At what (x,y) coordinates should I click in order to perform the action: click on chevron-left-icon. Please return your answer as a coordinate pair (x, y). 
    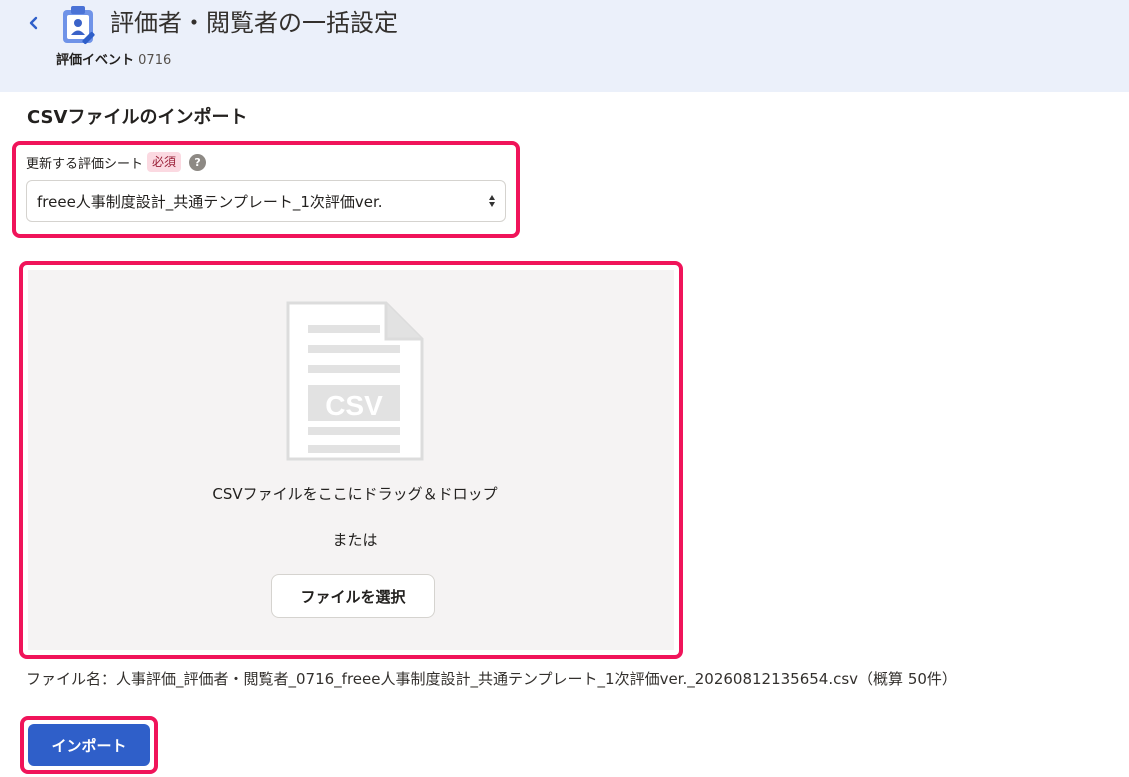
    Looking at the image, I should click on (33, 23).